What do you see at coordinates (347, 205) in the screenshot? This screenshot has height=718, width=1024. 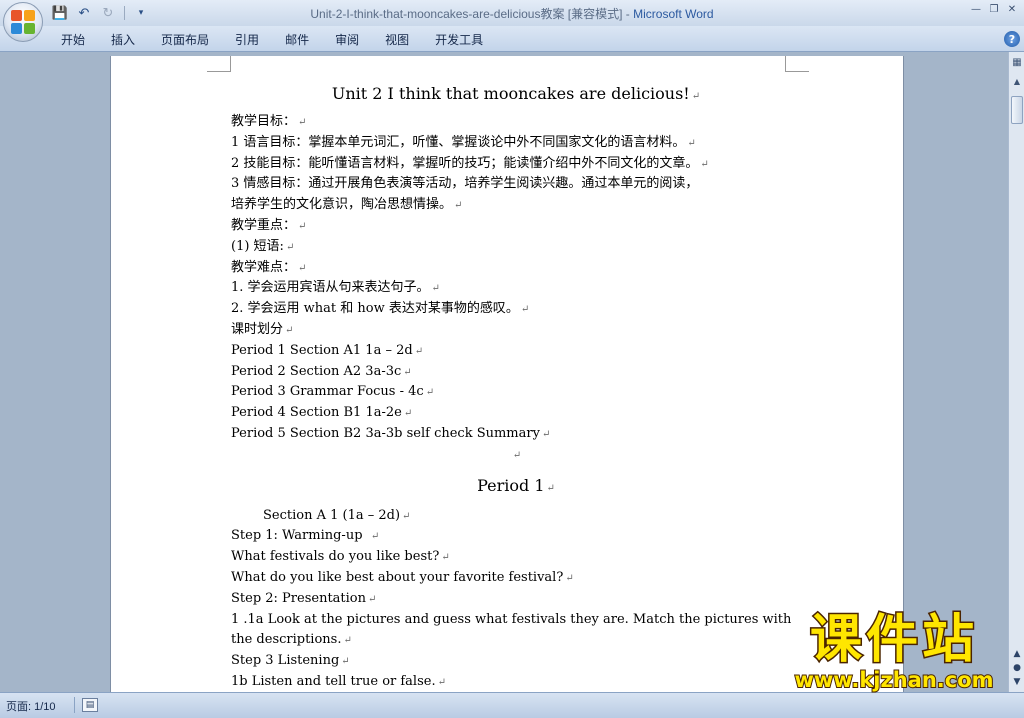 I see `paragraph: 培养学生的文化意识，陶冶思想情操。 ↵` at bounding box center [347, 205].